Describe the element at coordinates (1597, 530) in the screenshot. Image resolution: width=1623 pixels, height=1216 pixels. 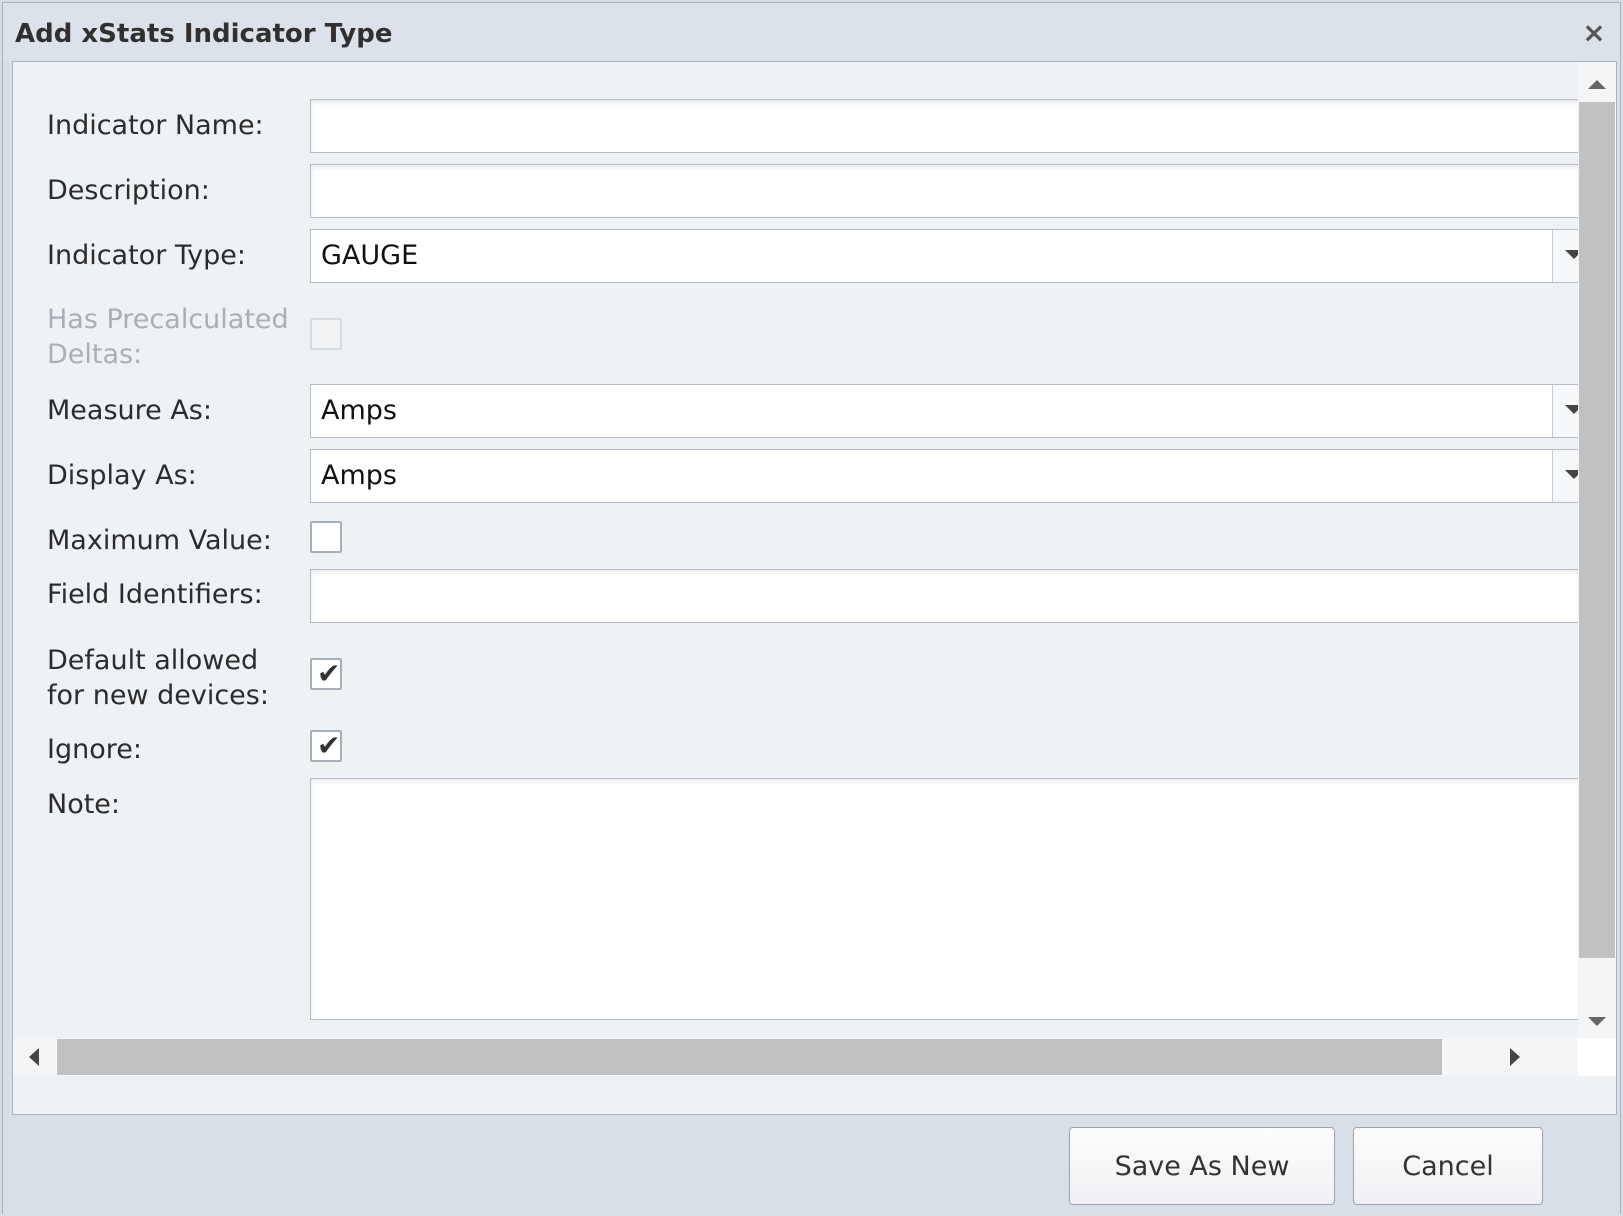
I see `vertical-scroll-thumb` at that location.